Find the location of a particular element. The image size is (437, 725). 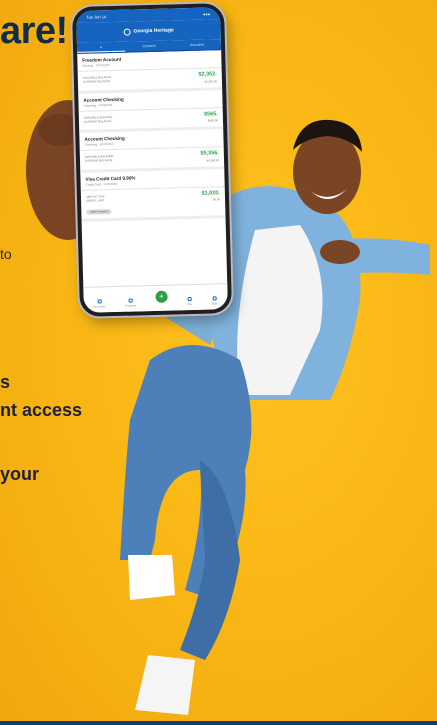

nav-transfers: Transfers is located at coordinates (130, 303).